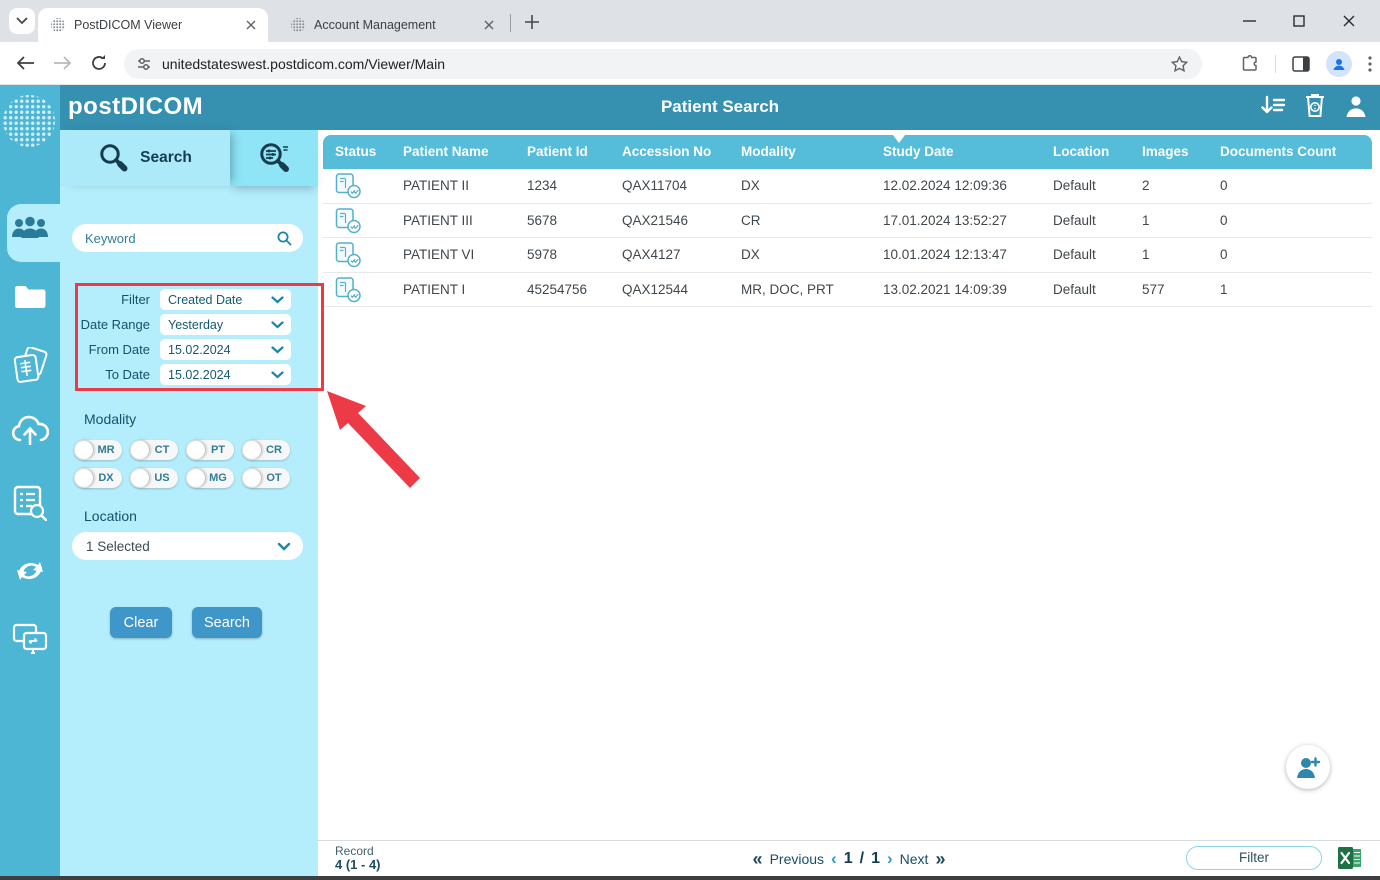  I want to click on prev-page-icon: ‹, so click(834, 859).